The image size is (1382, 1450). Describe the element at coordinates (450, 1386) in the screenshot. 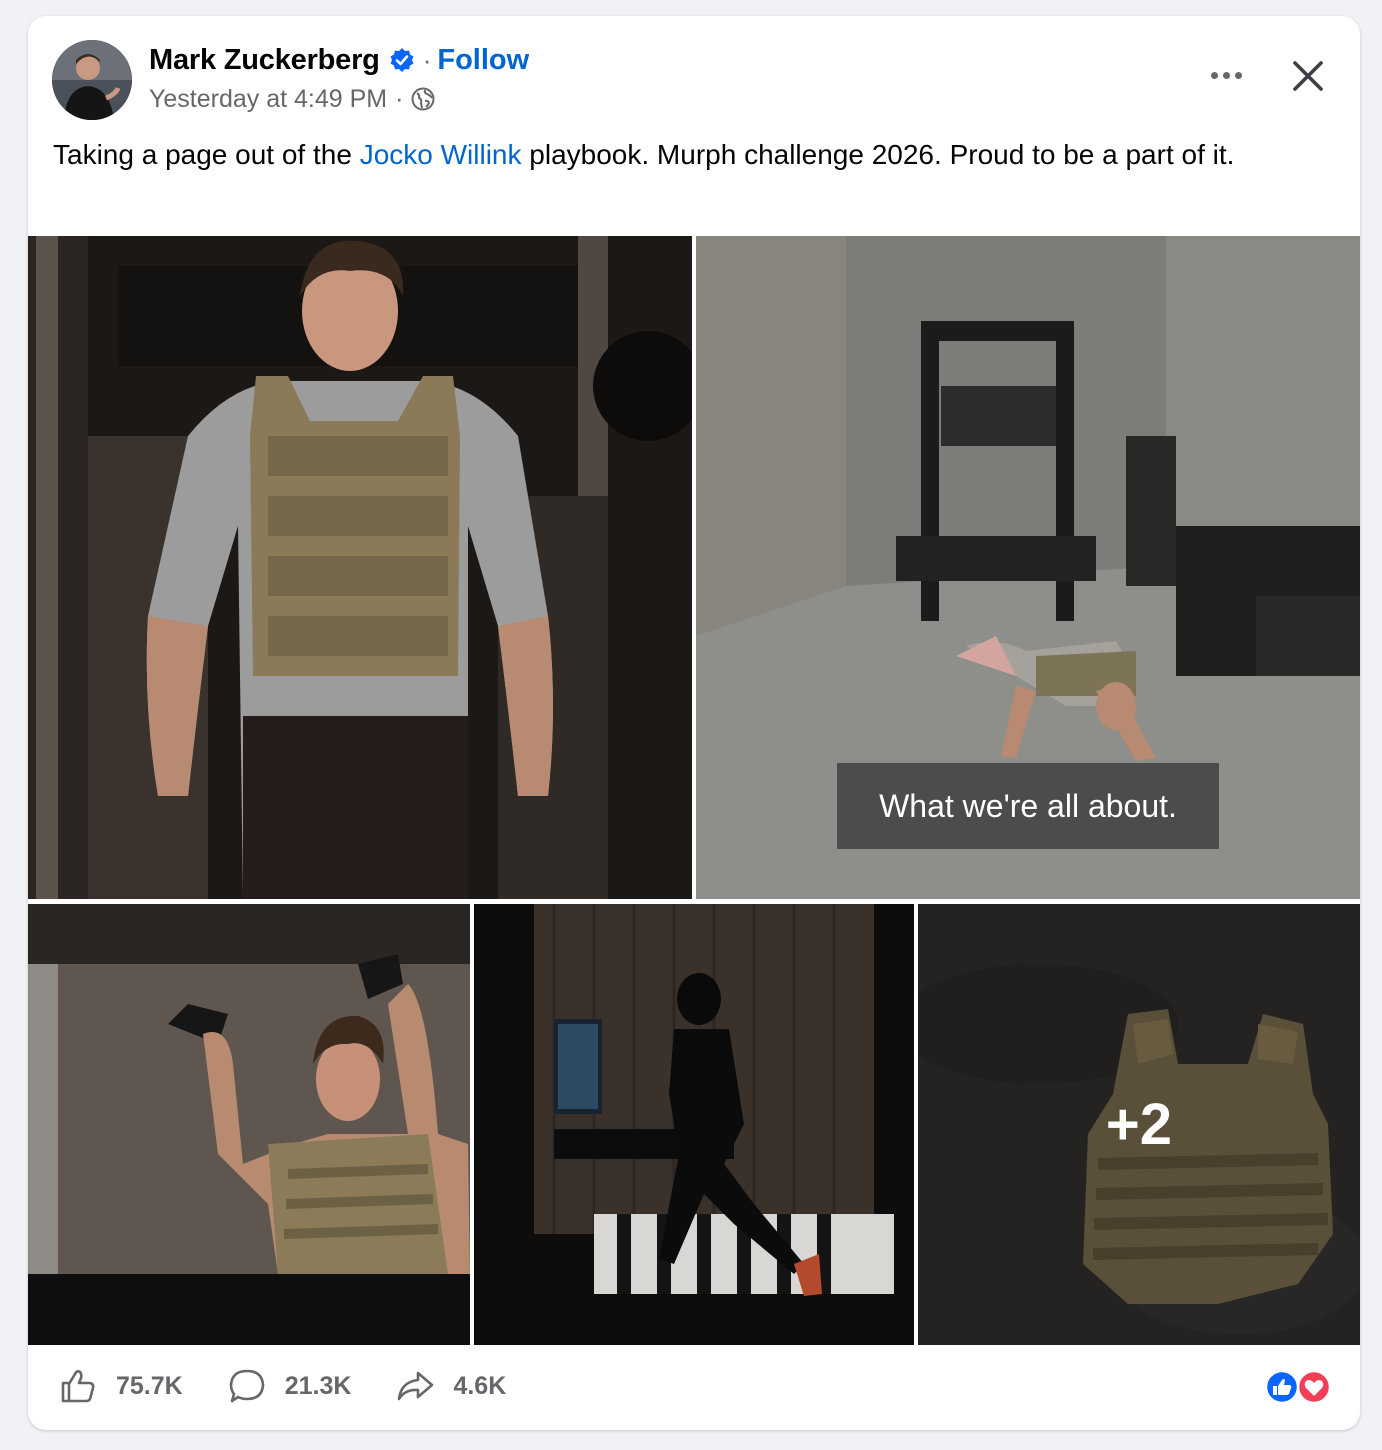

I see `share-button: 4.6K` at that location.